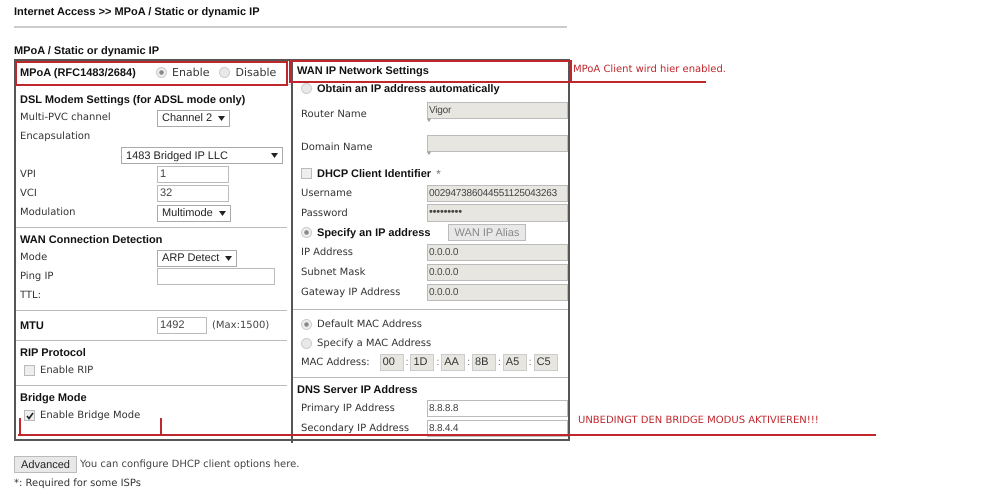  Describe the element at coordinates (335, 362) in the screenshot. I see `field-label: MAC Address:` at that location.